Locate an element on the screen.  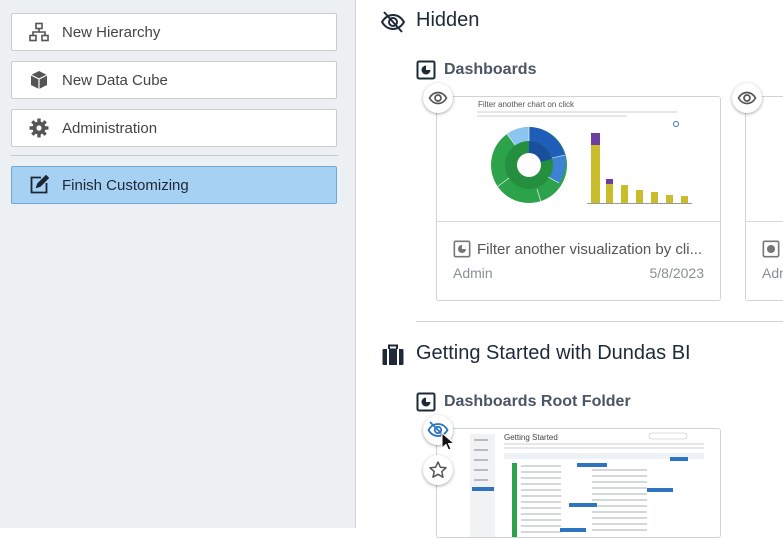
finish-customizing-button: Finish Customizing is located at coordinates (174, 185).